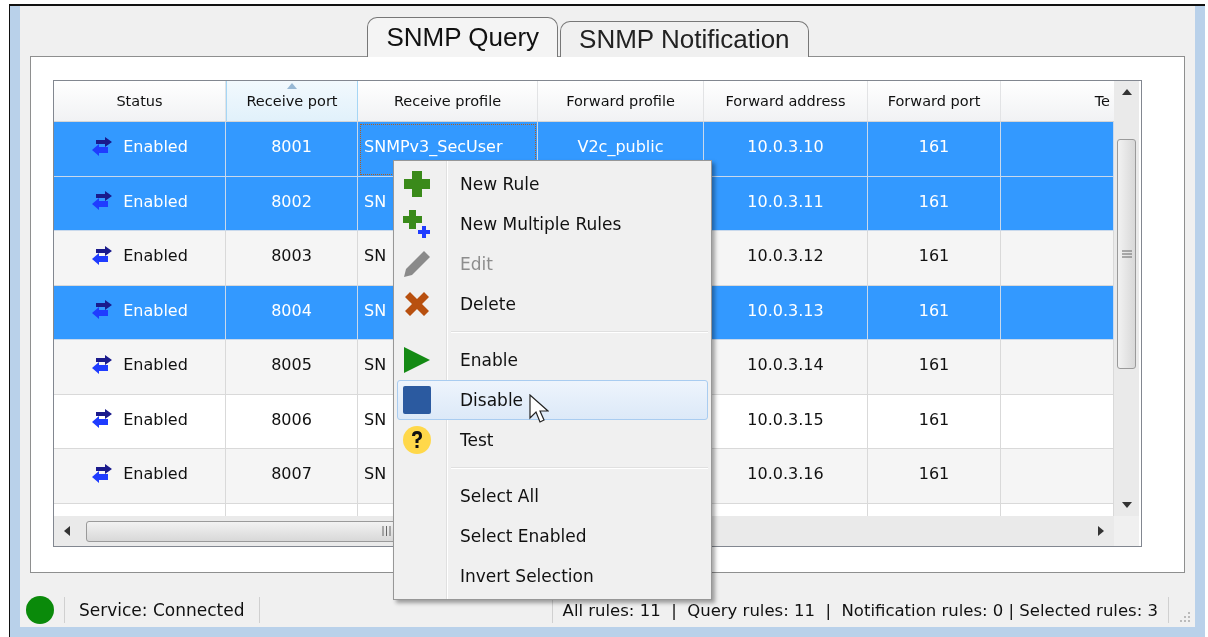  Describe the element at coordinates (292, 258) in the screenshot. I see `table-cell: 8003` at that location.